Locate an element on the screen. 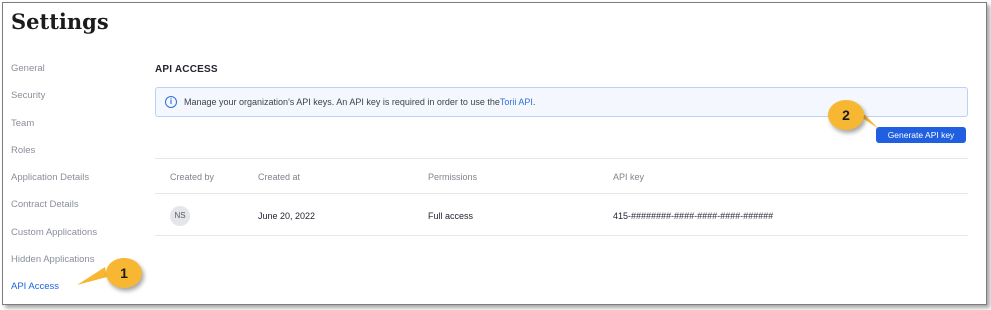 This screenshot has width=991, height=310. sidebar-item-team: Team is located at coordinates (76, 129).